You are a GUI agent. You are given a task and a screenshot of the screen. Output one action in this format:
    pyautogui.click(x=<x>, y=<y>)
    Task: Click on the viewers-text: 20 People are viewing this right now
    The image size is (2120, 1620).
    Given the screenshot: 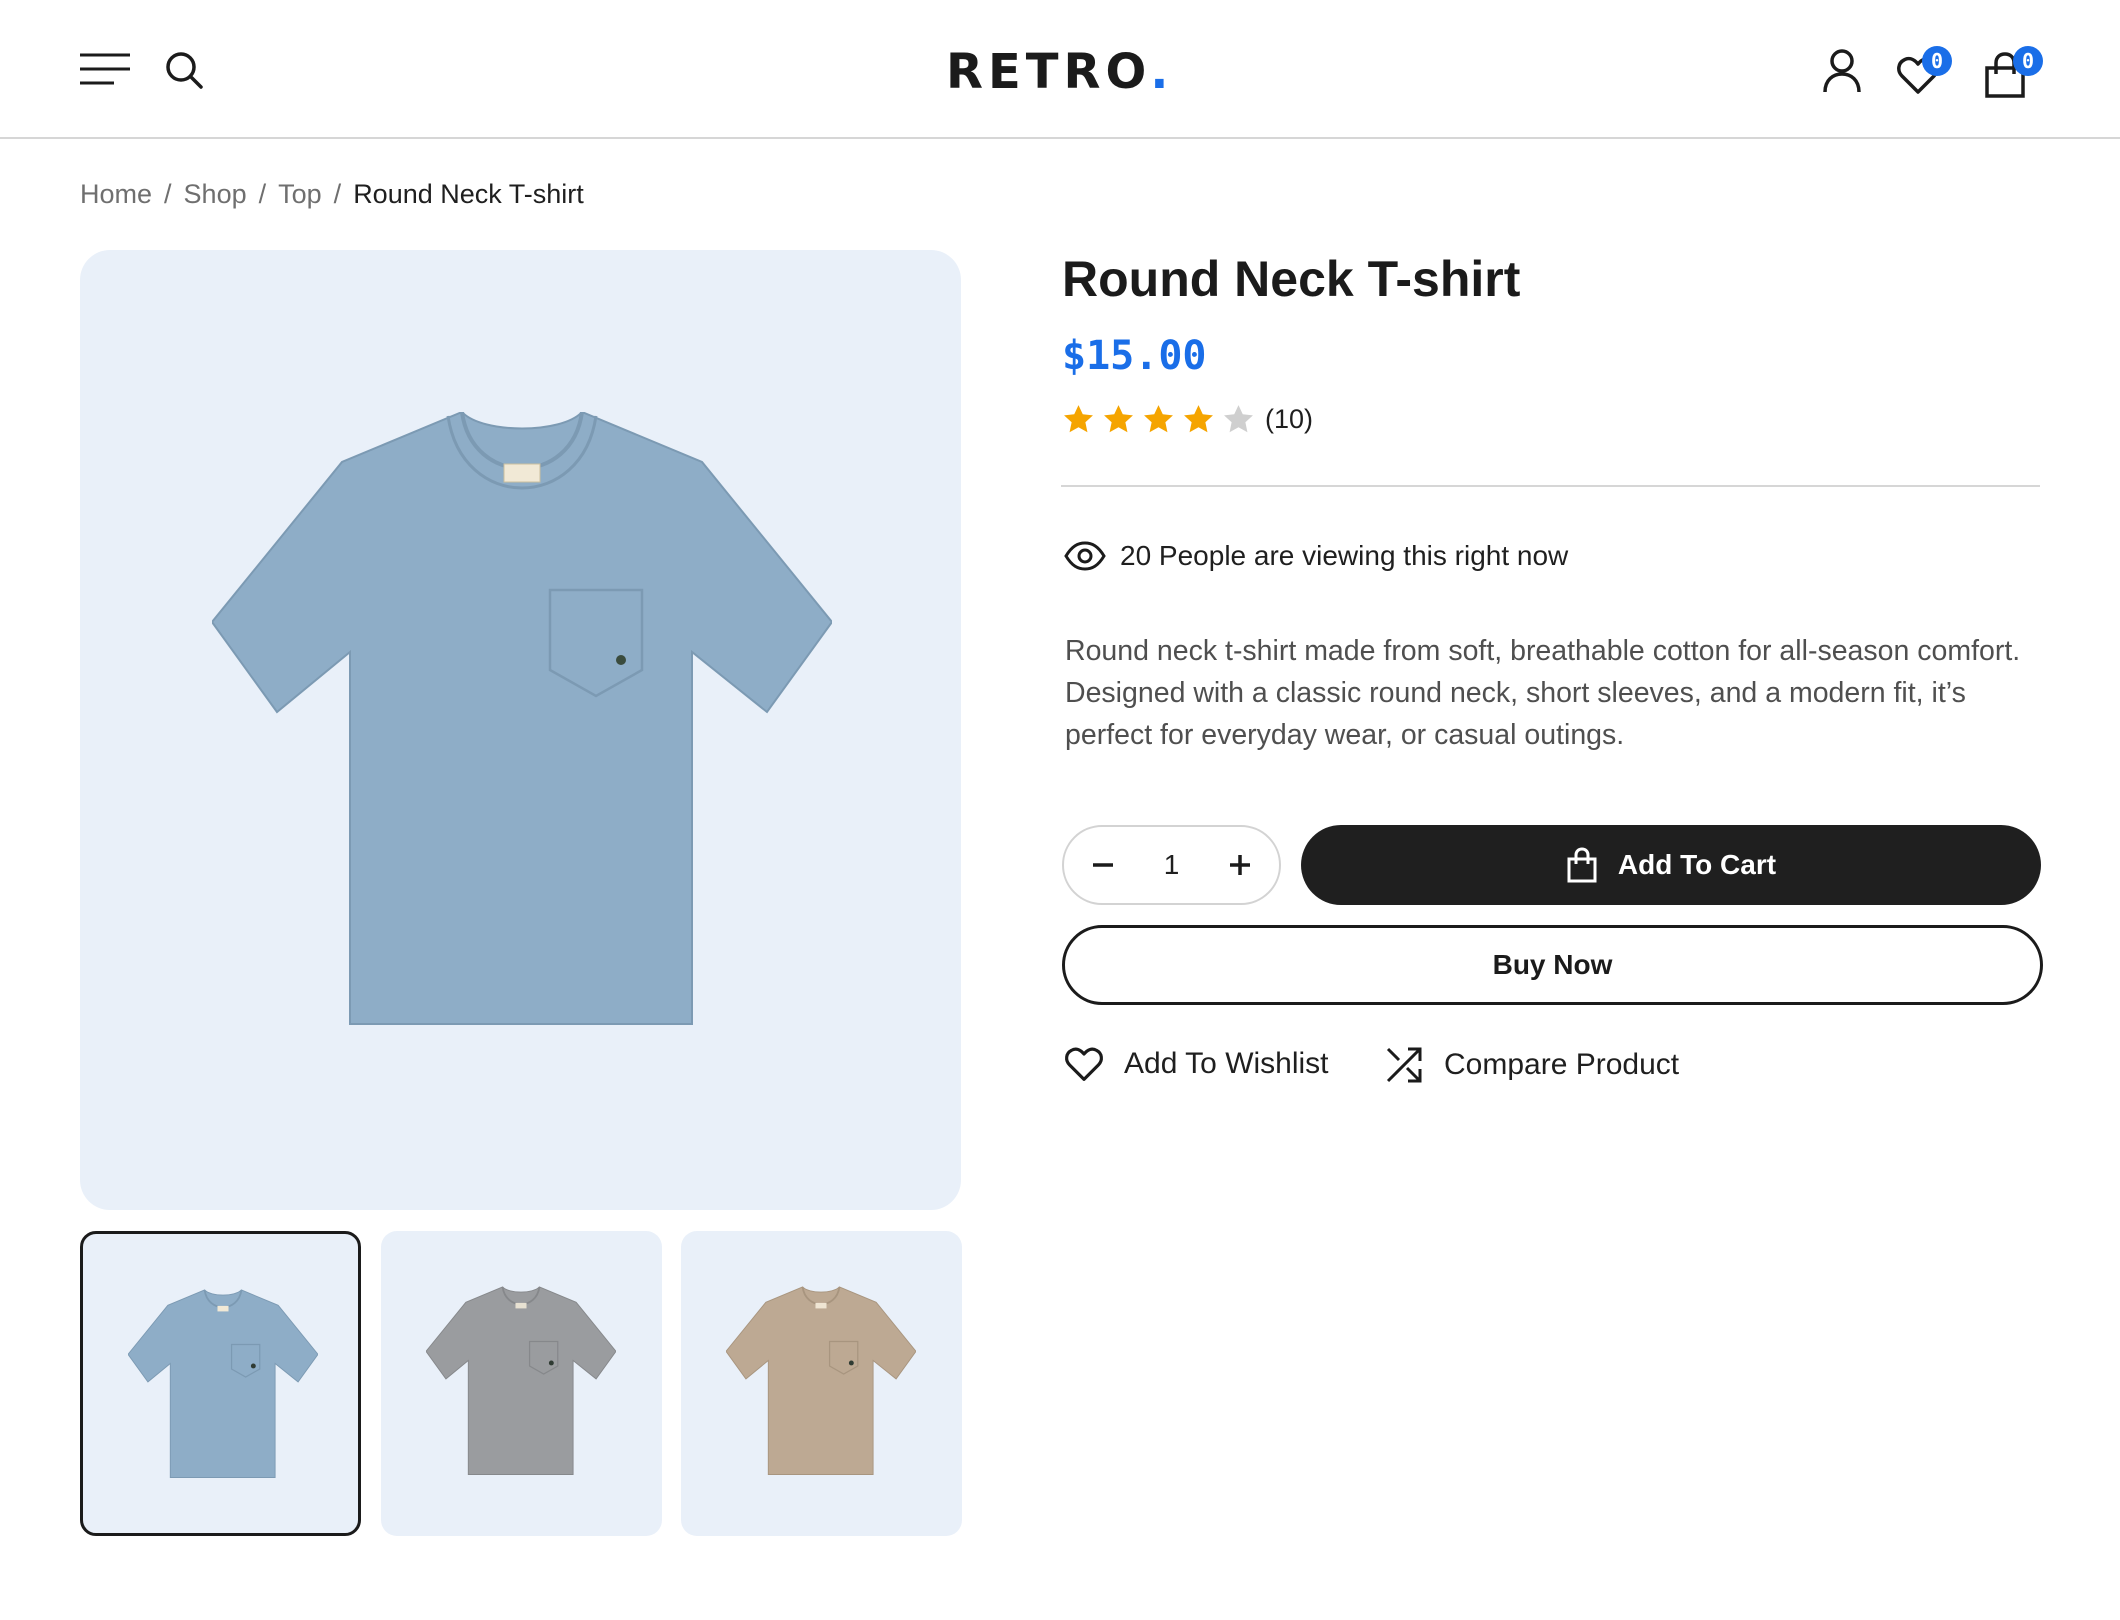 What is the action you would take?
    pyautogui.click(x=1344, y=555)
    